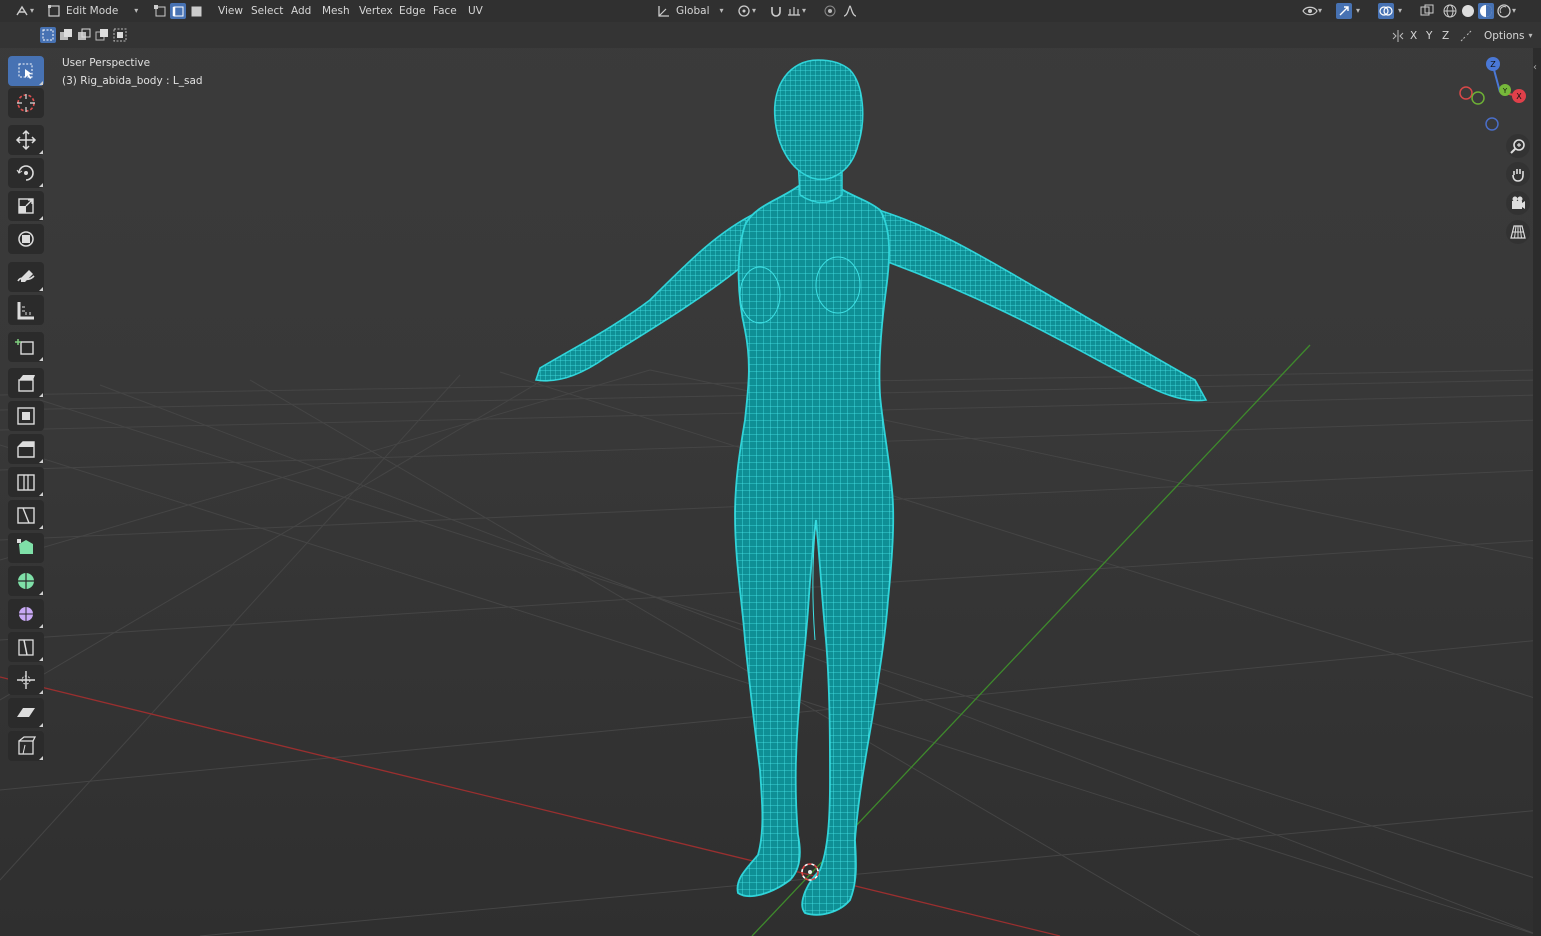 Image resolution: width=1541 pixels, height=936 pixels. Describe the element at coordinates (301, 11) in the screenshot. I see `menu-add: Add` at that location.